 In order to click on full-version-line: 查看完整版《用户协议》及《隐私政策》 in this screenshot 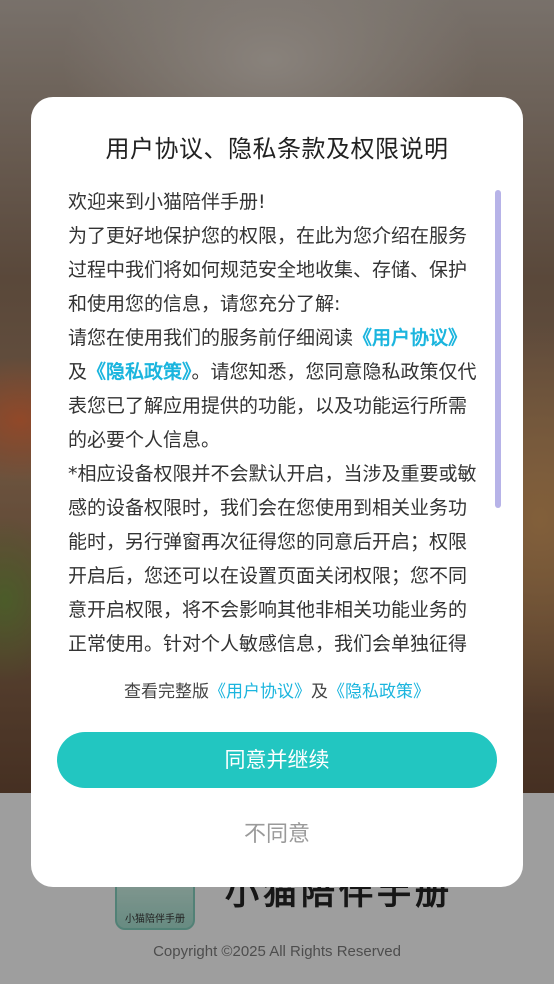, I will do `click(277, 689)`.